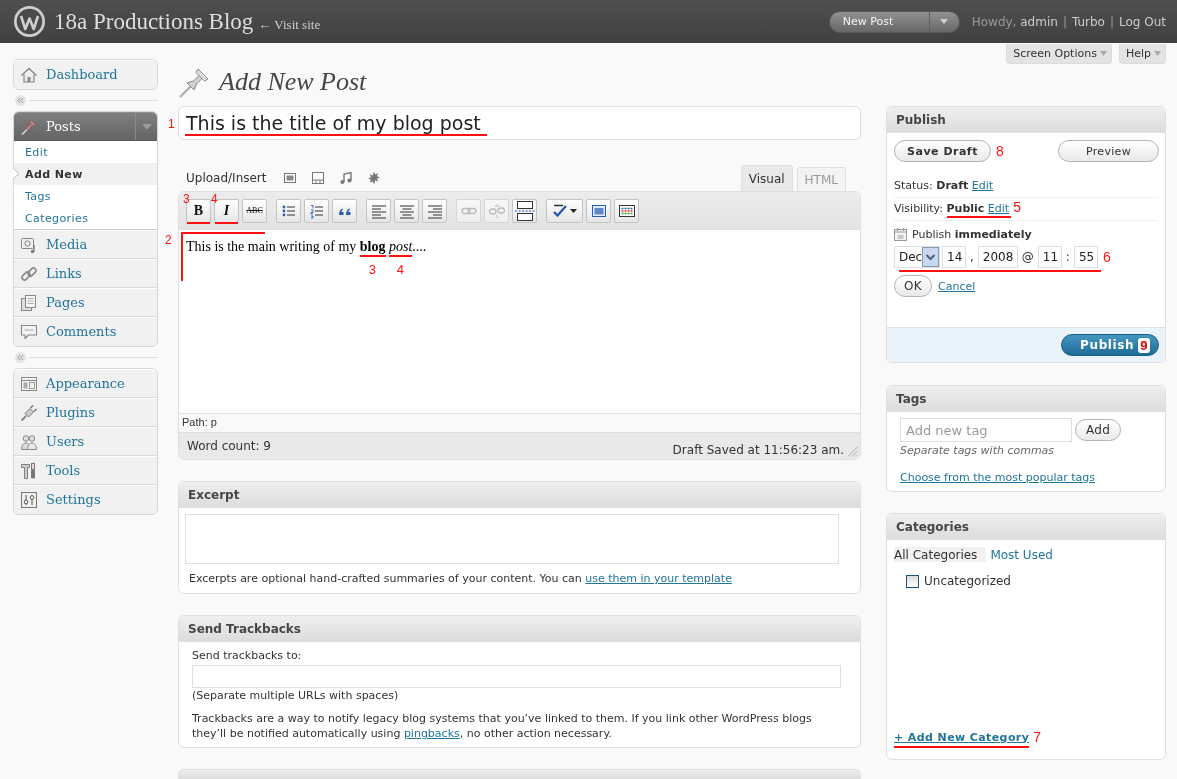  I want to click on more-buttons-button, so click(626, 210).